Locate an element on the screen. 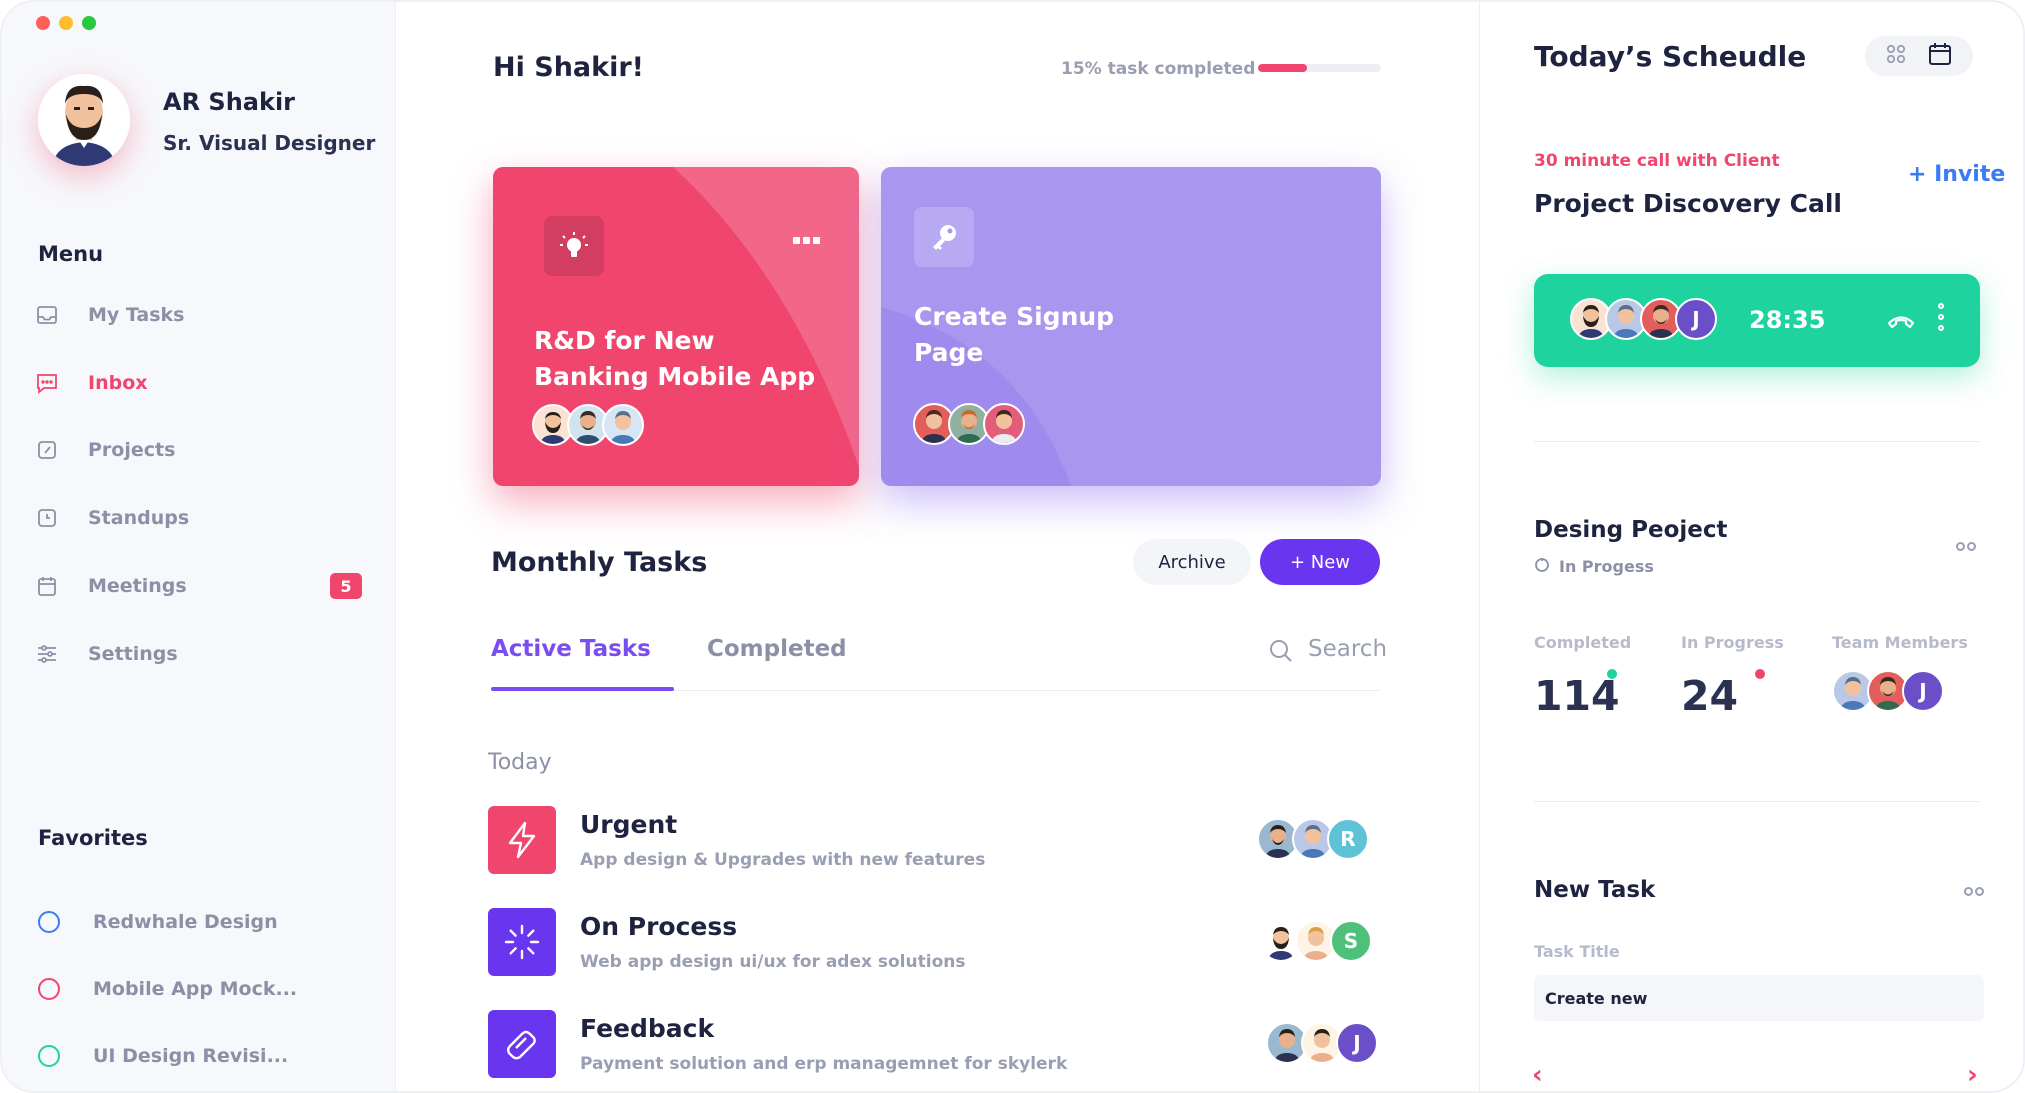 This screenshot has height=1093, width=2025. projects-icon is located at coordinates (47, 450).